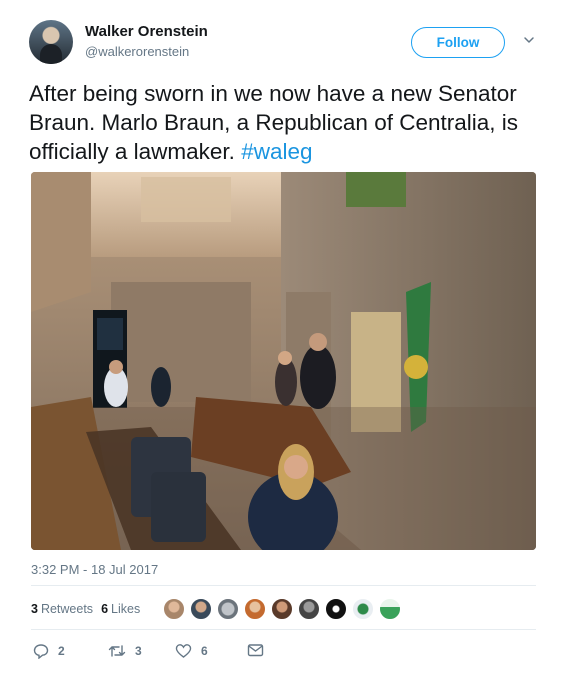 This screenshot has height=677, width=562. I want to click on retweet-icon, so click(117, 651).